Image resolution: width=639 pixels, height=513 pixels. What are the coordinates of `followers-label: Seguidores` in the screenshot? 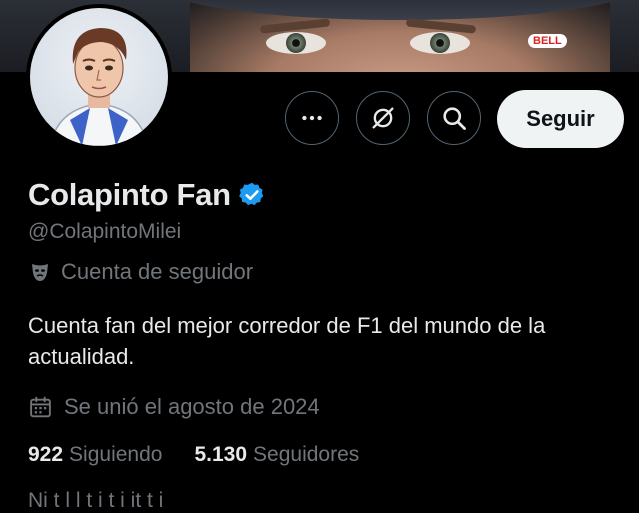 It's located at (306, 454).